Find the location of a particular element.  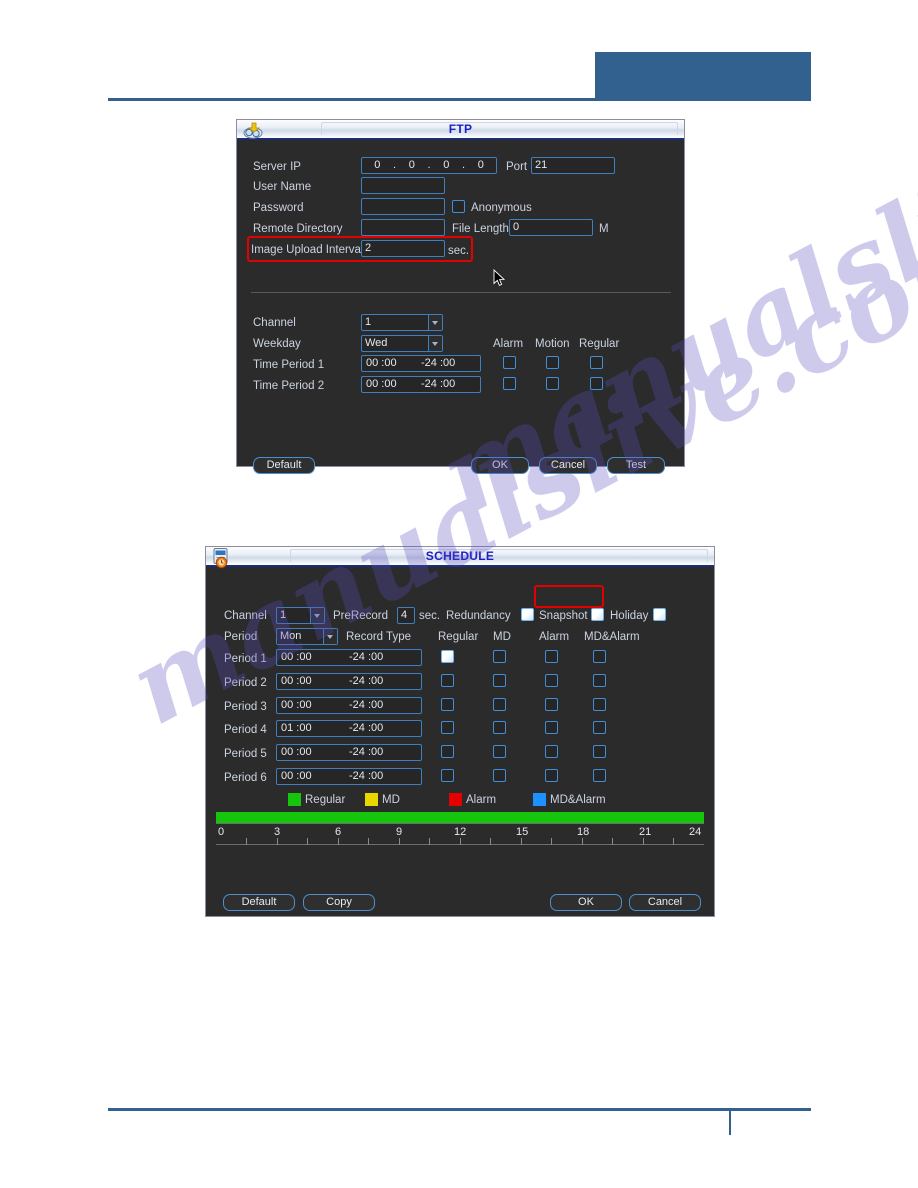

period-6-range: 00 :00 -24 :00 is located at coordinates (349, 776).